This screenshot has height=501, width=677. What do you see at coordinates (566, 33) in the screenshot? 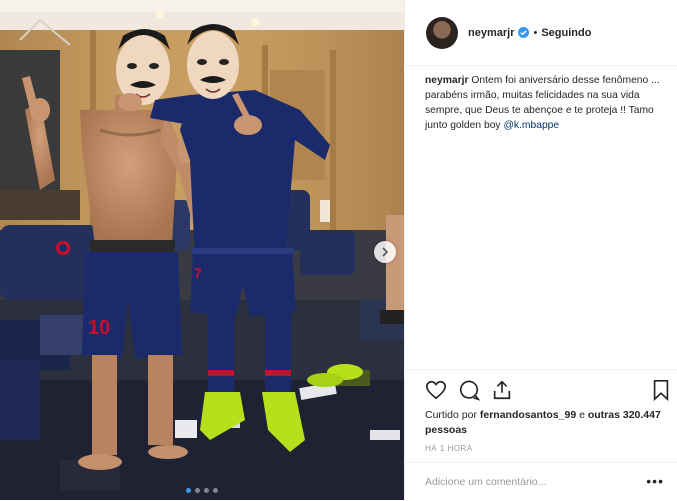
I see `follow-status-button: Seguindo` at bounding box center [566, 33].